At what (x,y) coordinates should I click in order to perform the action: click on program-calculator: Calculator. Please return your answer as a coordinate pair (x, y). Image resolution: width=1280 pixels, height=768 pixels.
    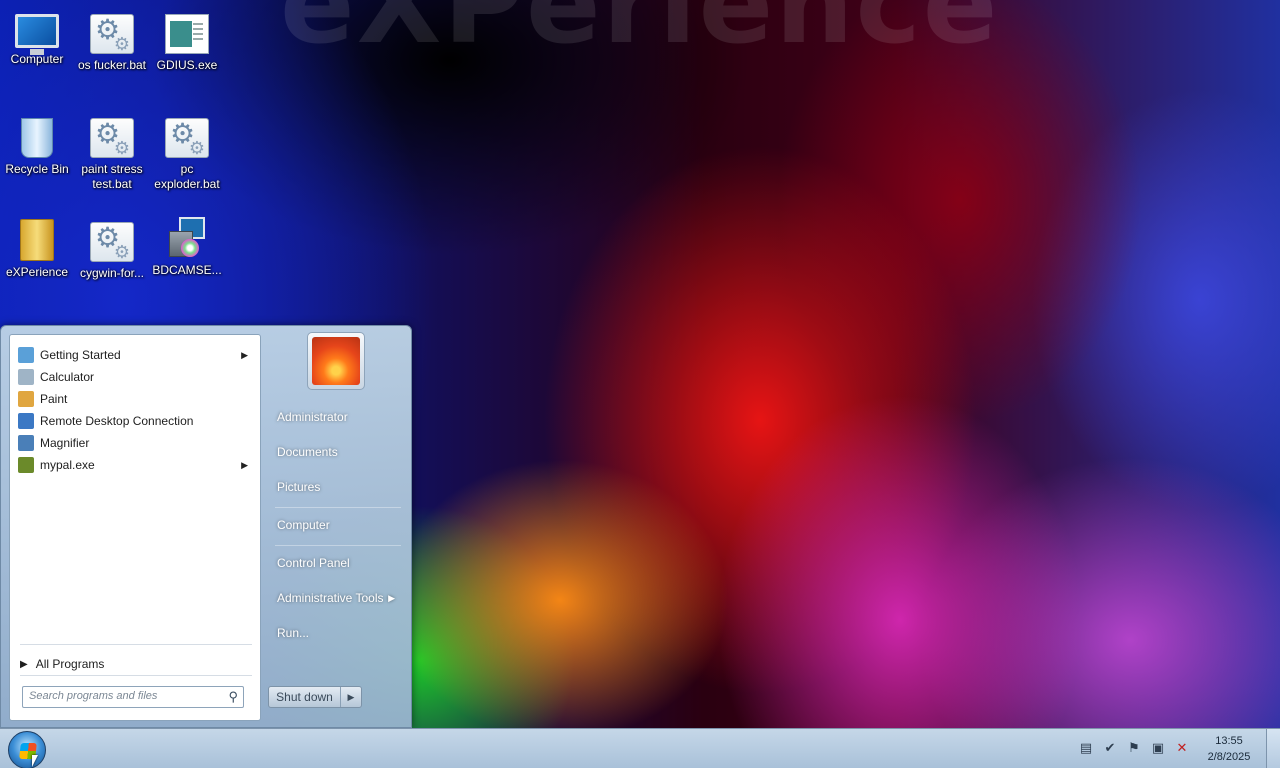
    Looking at the image, I should click on (136, 377).